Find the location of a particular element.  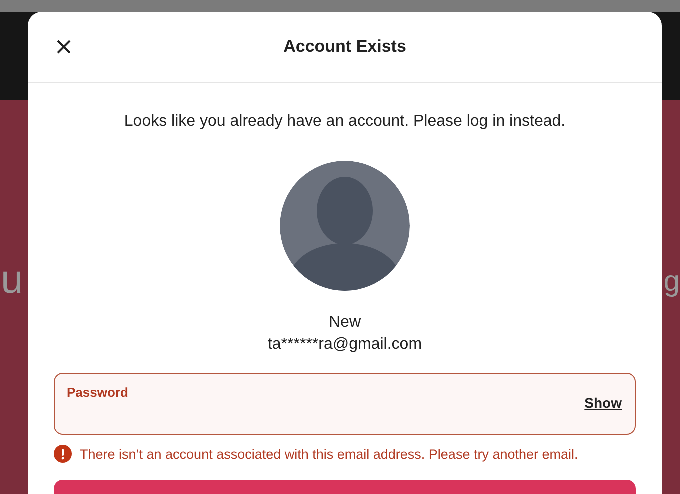

account-email: ta******ra@gmail.com is located at coordinates (345, 345).